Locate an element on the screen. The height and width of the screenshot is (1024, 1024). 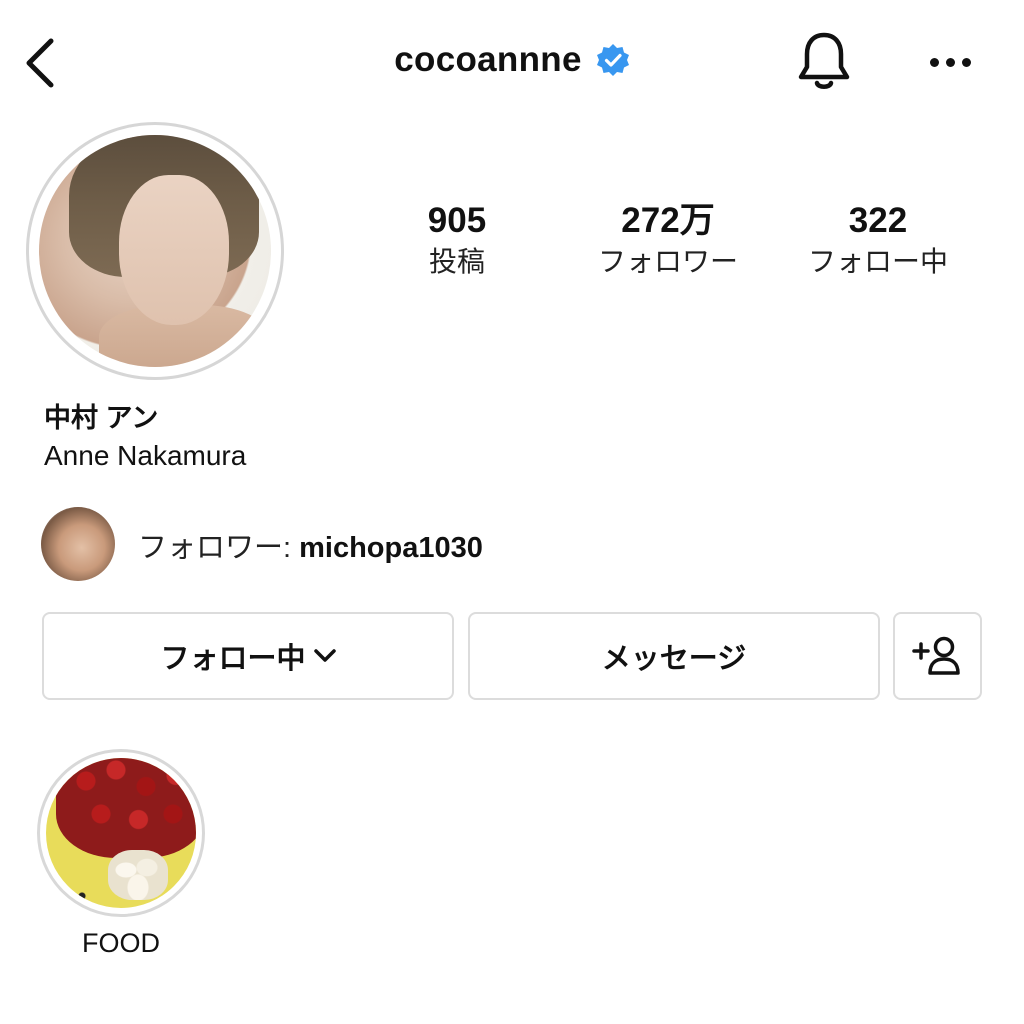
profile-avatar is located at coordinates (155, 251).